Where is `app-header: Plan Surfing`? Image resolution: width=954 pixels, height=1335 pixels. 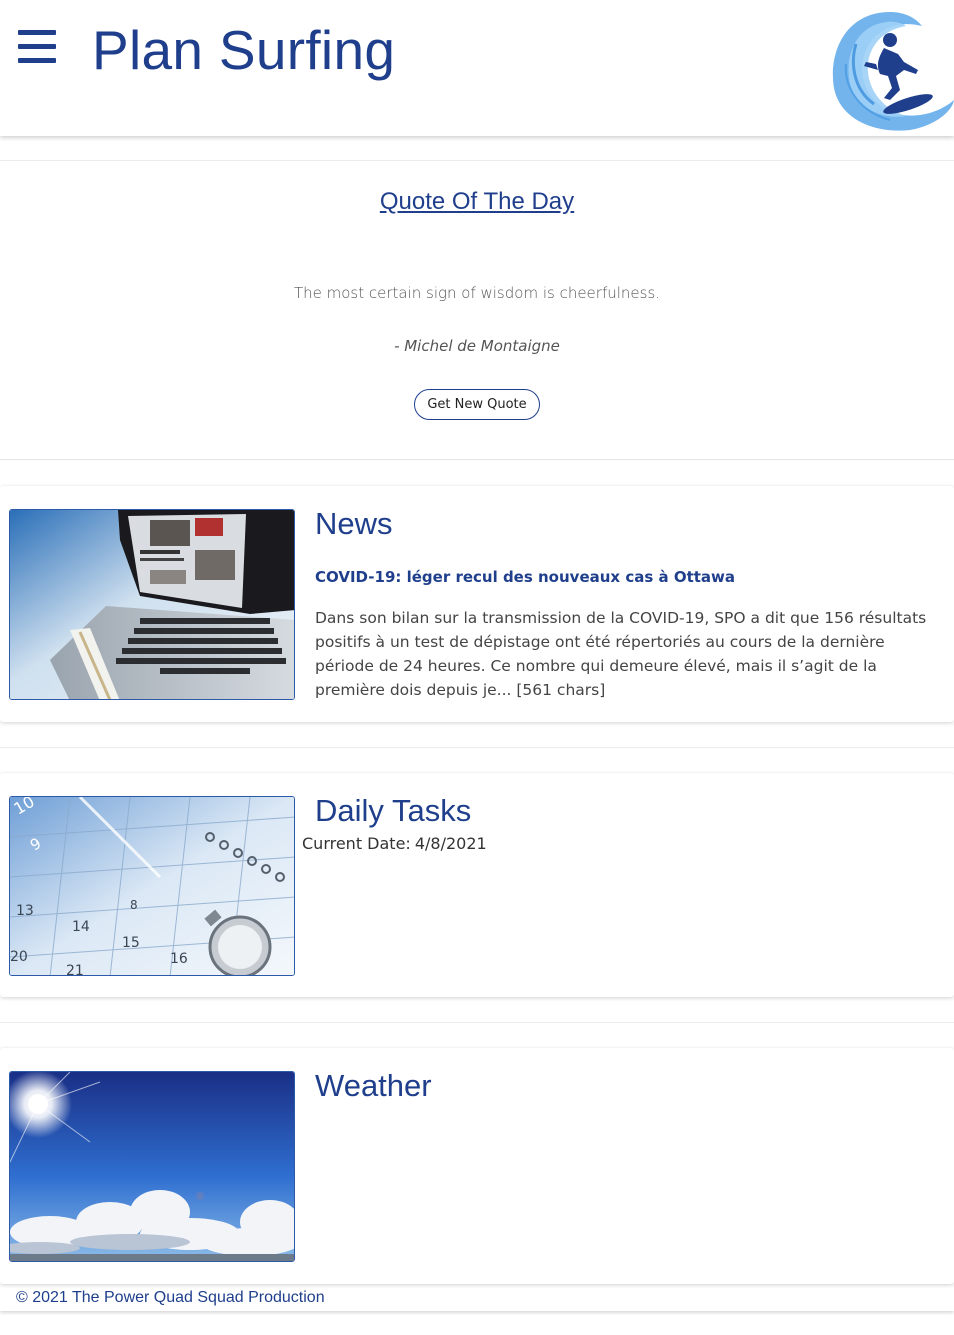 app-header: Plan Surfing is located at coordinates (477, 68).